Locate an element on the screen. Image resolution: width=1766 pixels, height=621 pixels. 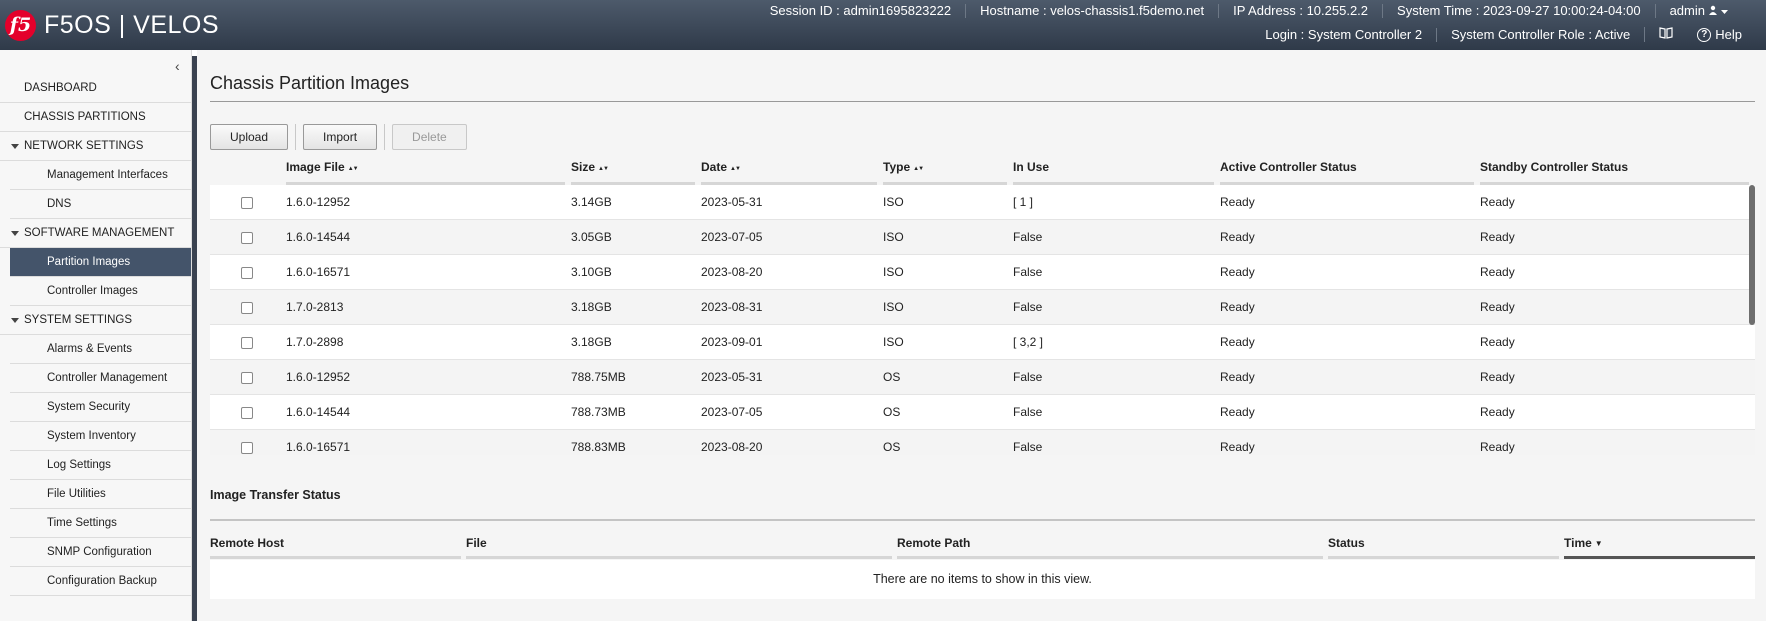
cell-type: OS is located at coordinates (892, 377).